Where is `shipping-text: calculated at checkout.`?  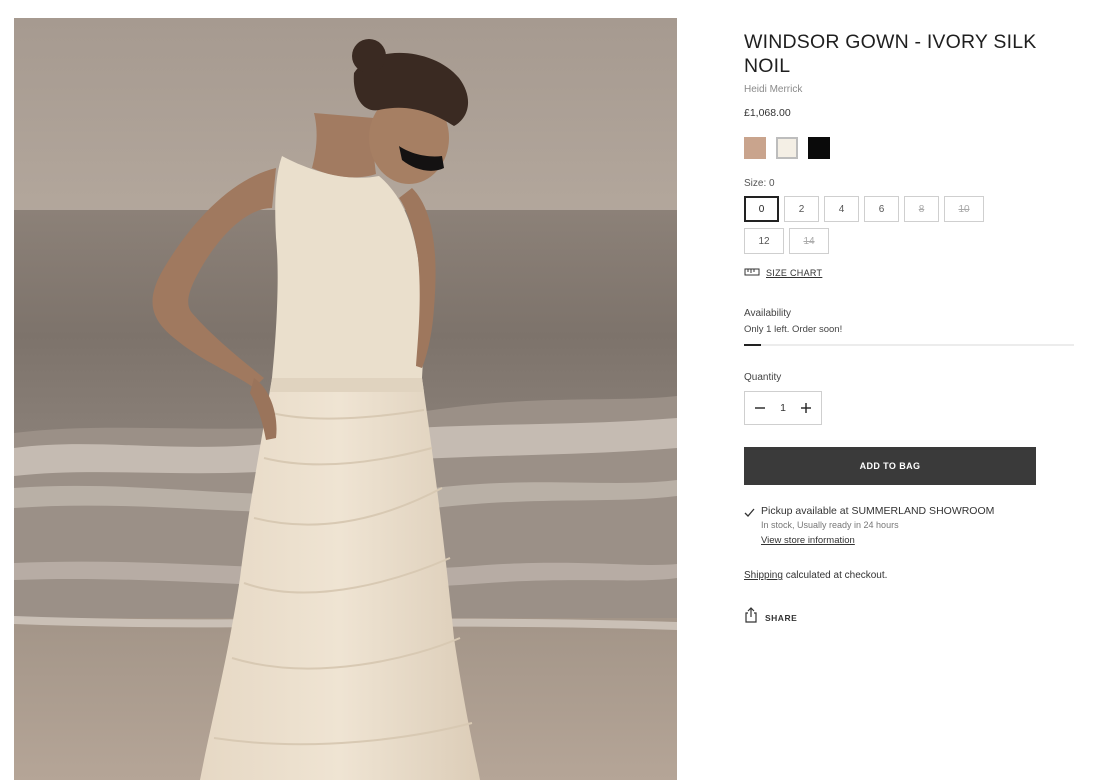 shipping-text: calculated at checkout. is located at coordinates (835, 575).